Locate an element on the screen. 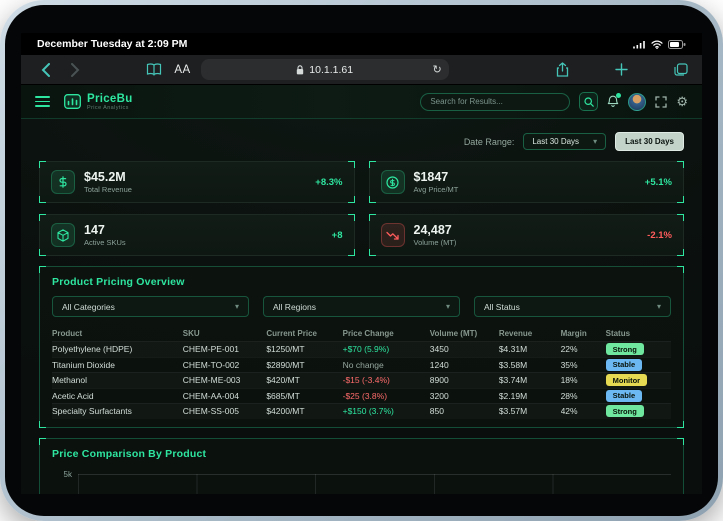  back-icon is located at coordinates (45, 70).